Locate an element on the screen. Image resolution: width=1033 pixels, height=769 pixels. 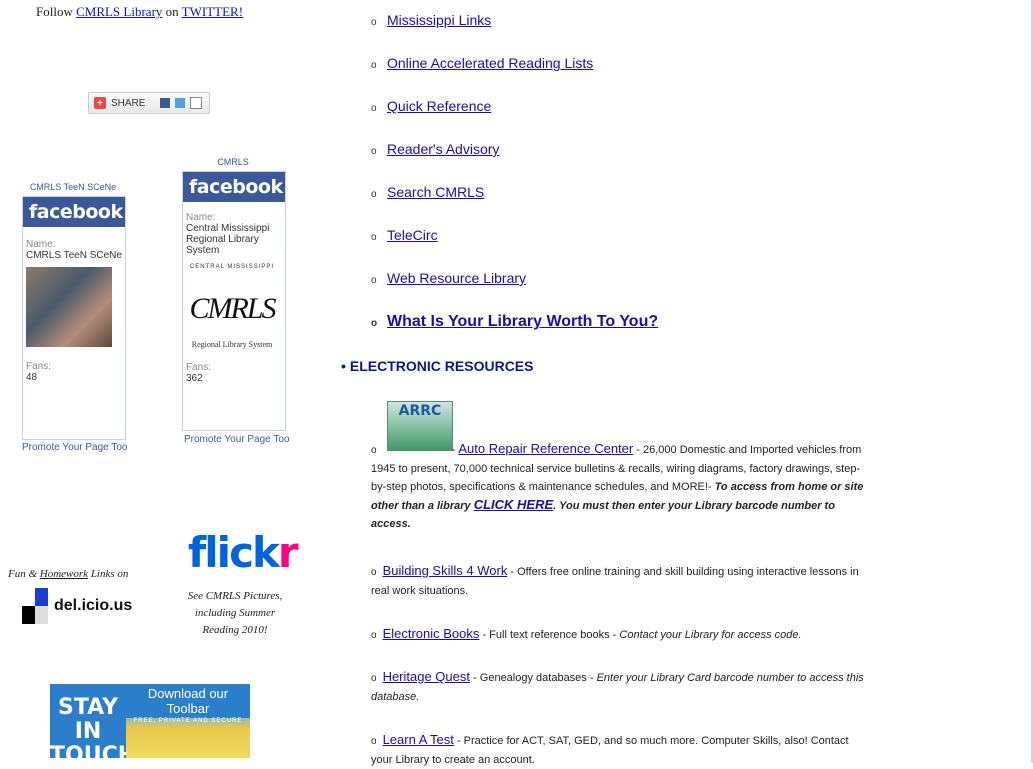
fb1-caption: CMRLS TeeN SCeNe is located at coordinates (73, 187).